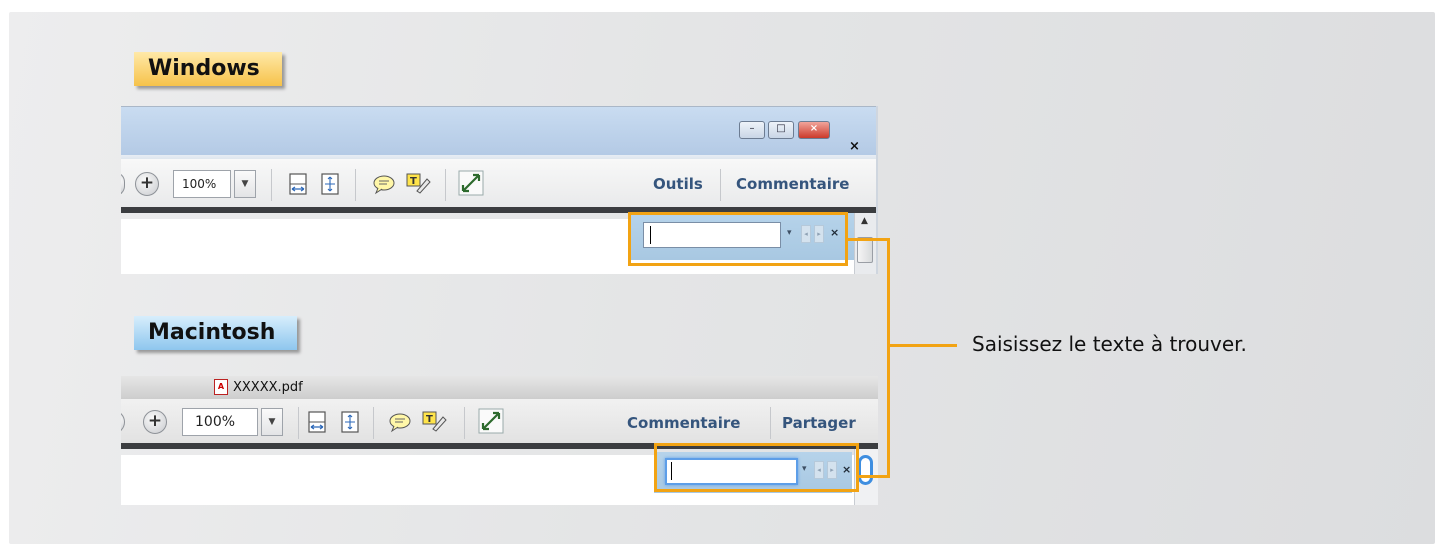 The height and width of the screenshot is (544, 1435). What do you see at coordinates (752, 130) in the screenshot?
I see `minimize-button: –` at bounding box center [752, 130].